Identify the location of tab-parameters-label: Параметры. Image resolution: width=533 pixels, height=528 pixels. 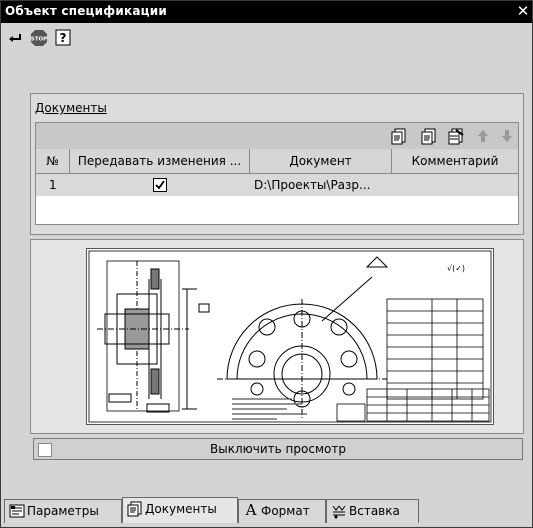
(63, 511).